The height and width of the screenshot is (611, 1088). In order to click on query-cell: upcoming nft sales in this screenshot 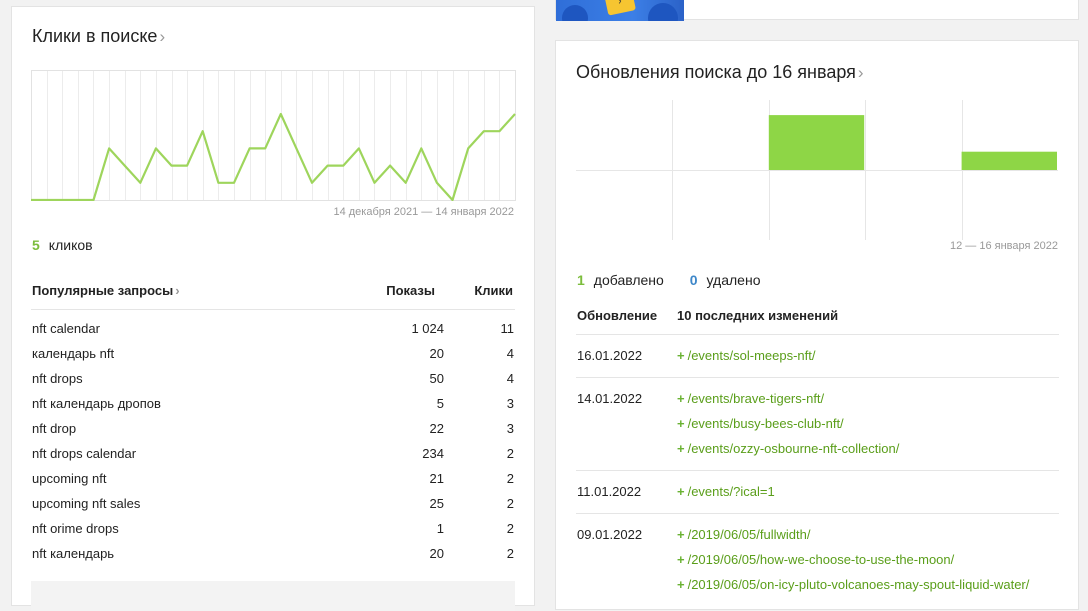, I will do `click(86, 503)`.